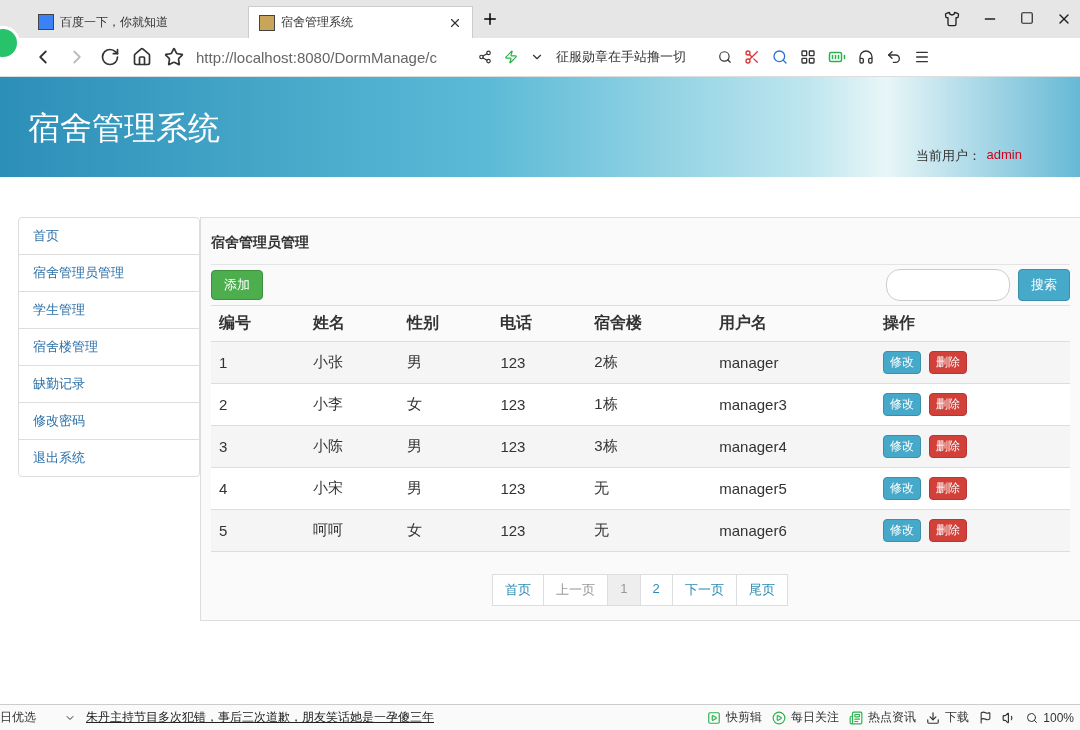 The height and width of the screenshot is (730, 1080). I want to click on sidebar-item: 宿舍楼管理, so click(109, 347).